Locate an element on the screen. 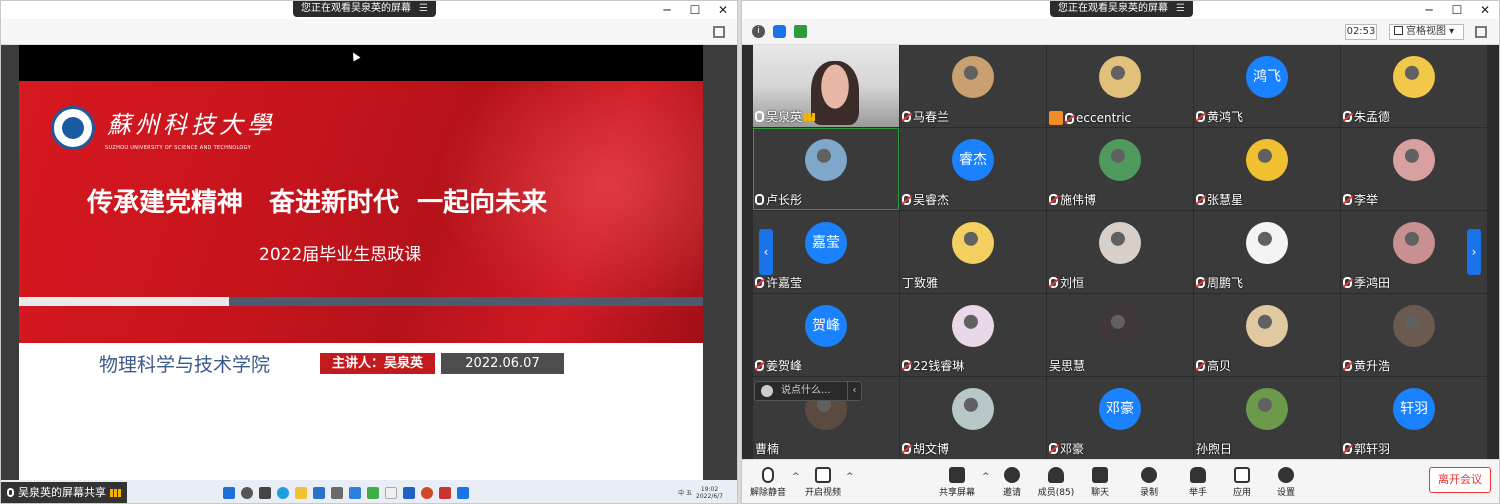  apps-button: 应用 is located at coordinates (1242, 482).